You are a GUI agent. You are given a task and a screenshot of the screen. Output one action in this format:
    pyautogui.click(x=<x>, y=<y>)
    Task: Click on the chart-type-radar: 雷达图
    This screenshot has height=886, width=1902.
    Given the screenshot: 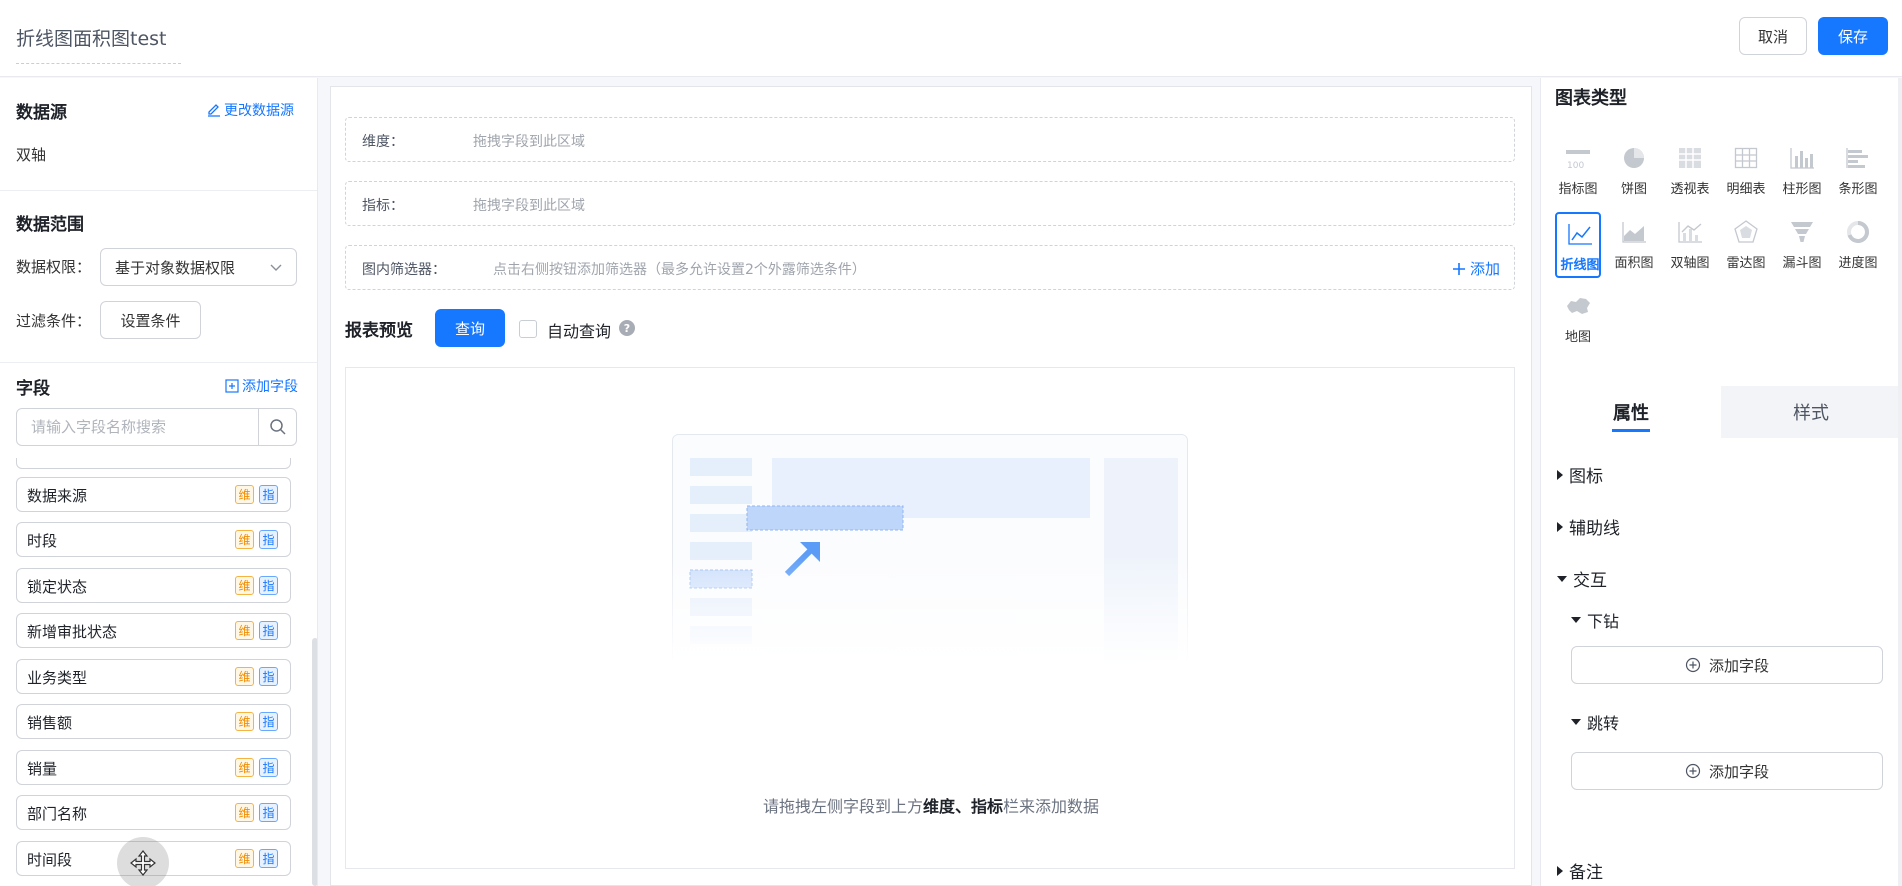 What is the action you would take?
    pyautogui.click(x=1746, y=245)
    